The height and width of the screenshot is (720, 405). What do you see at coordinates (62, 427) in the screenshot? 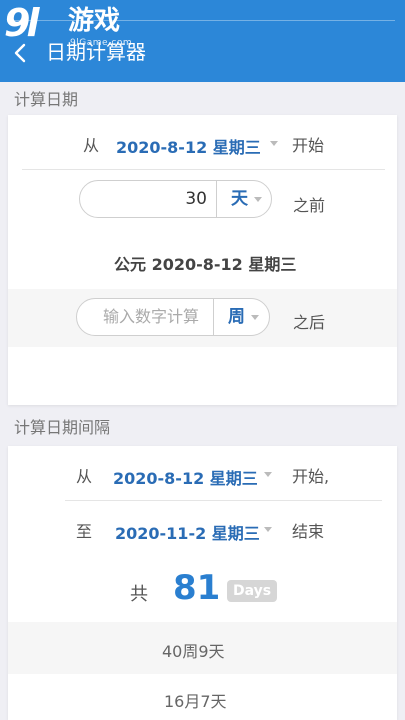
I see `section-label-calc-interval: 计算日期间隔` at bounding box center [62, 427].